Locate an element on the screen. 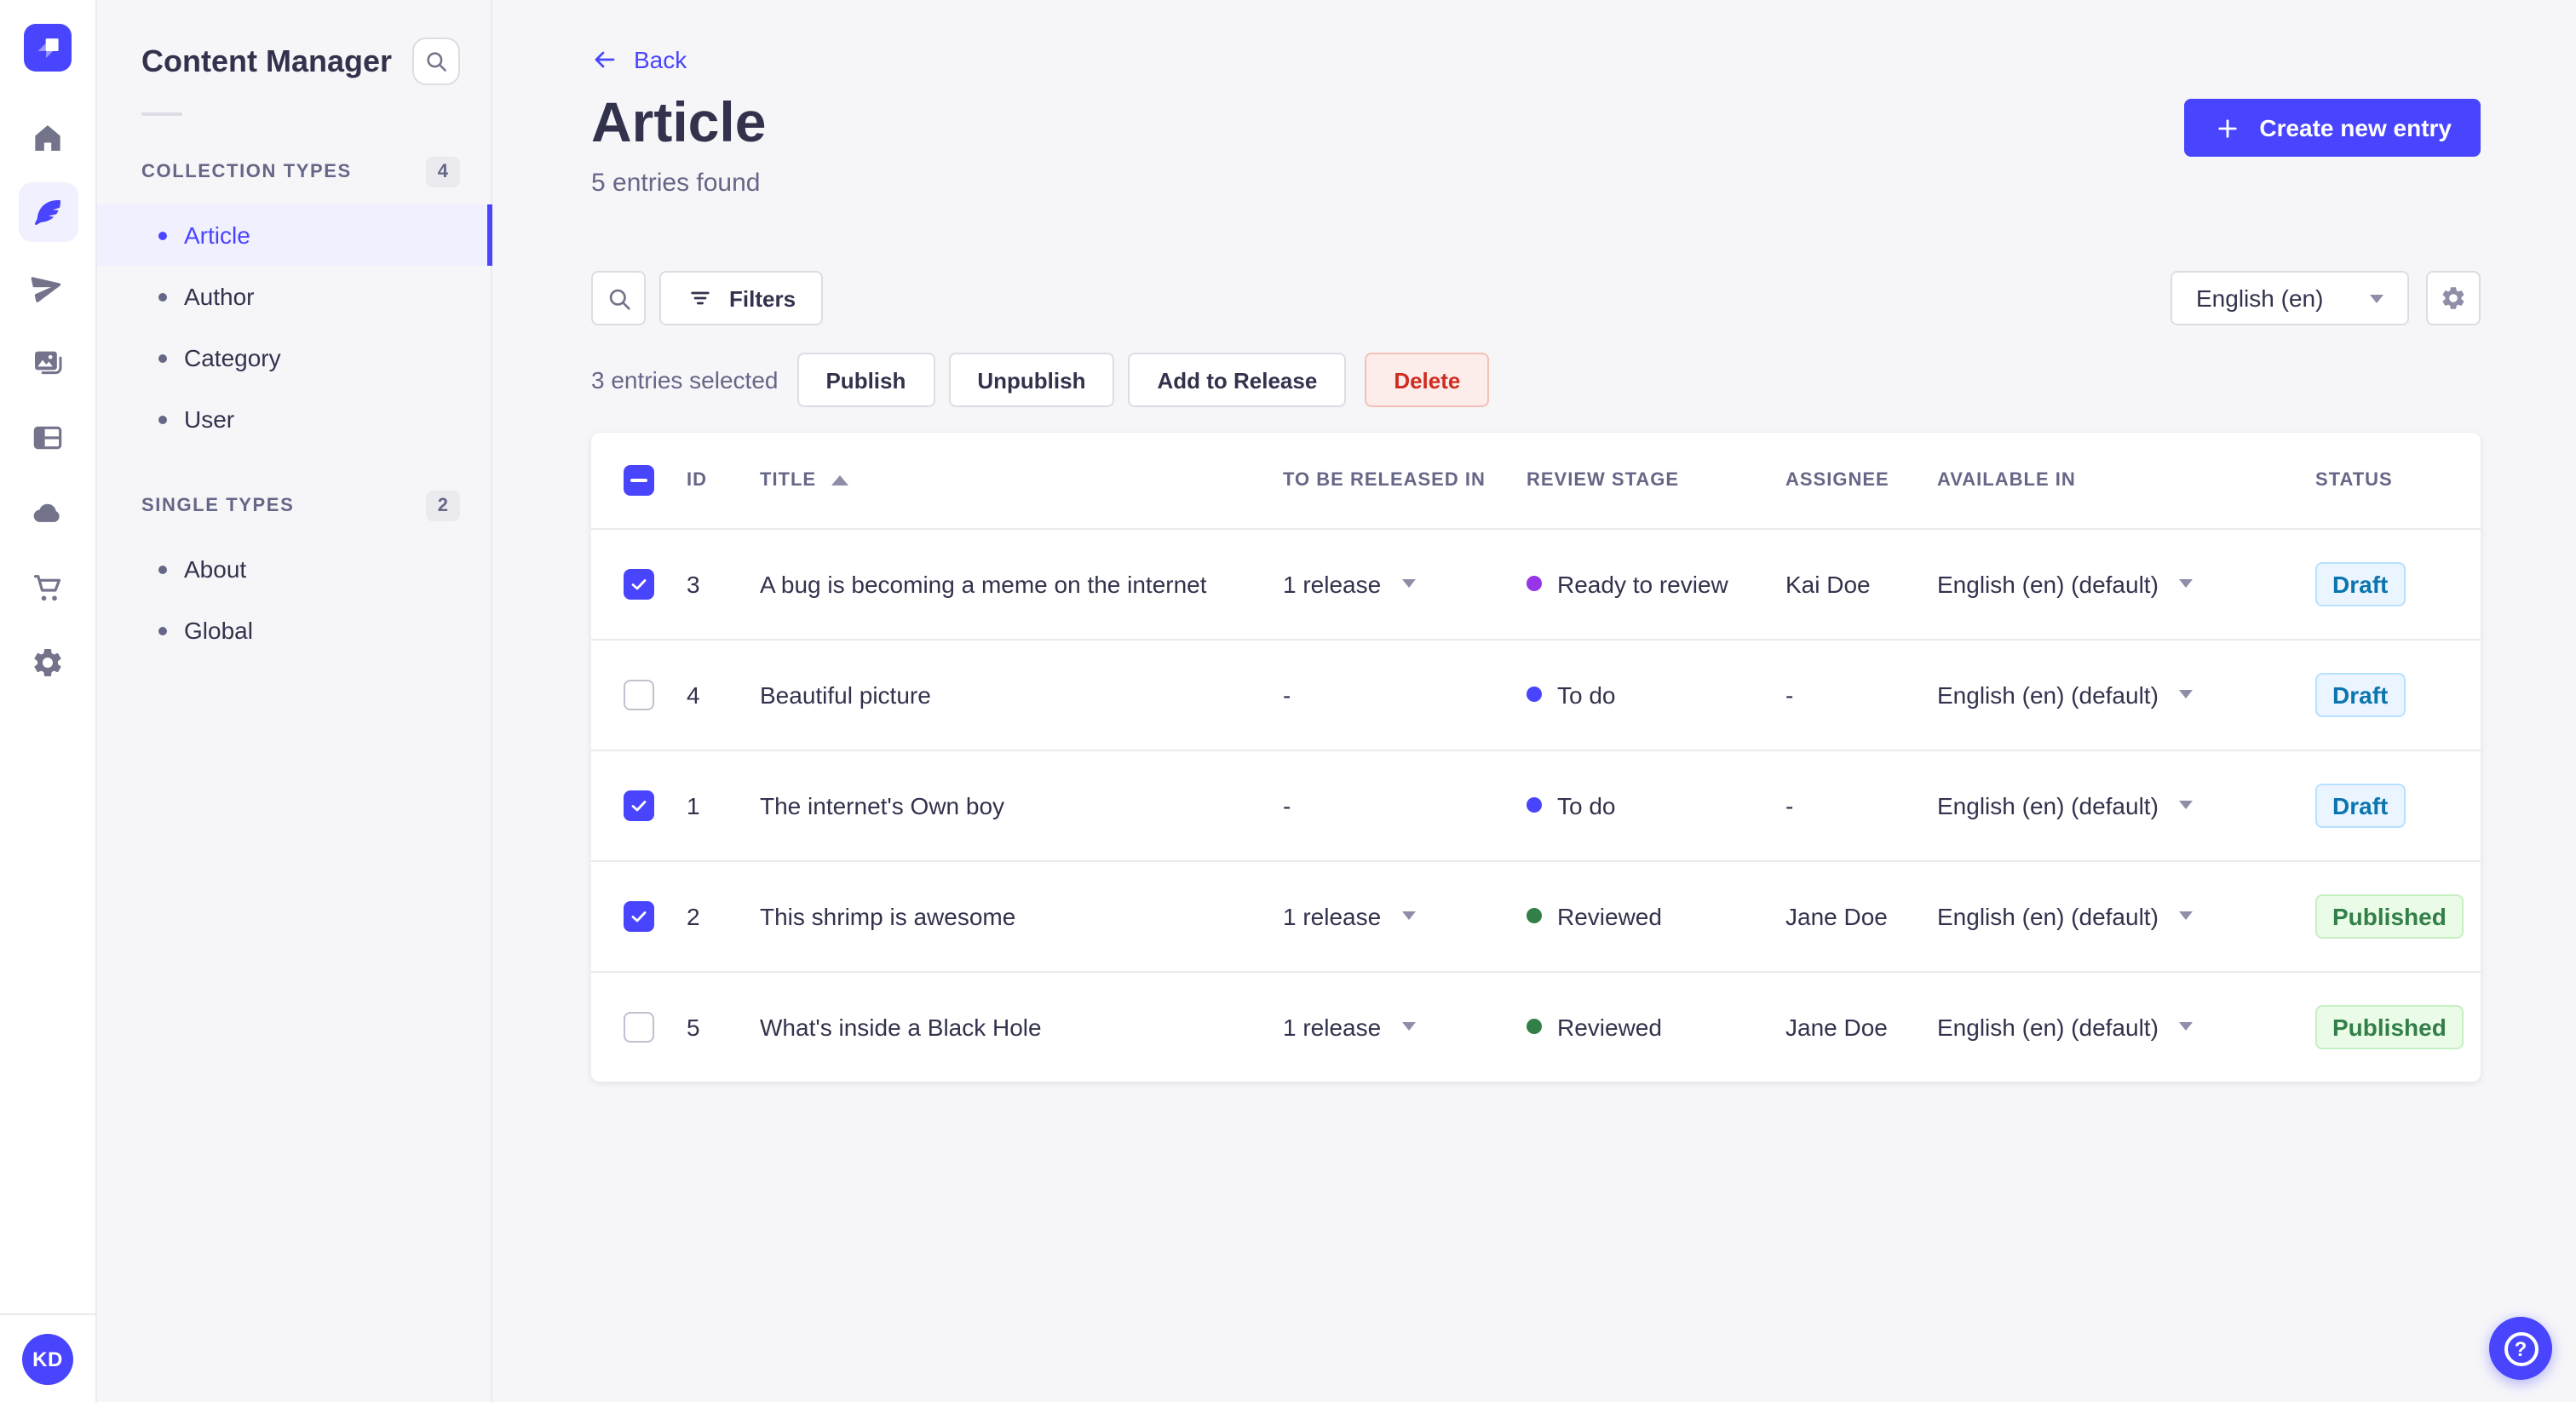 The width and height of the screenshot is (2576, 1402). column-header-review-stage: REVIEW STAGE is located at coordinates (1656, 481).